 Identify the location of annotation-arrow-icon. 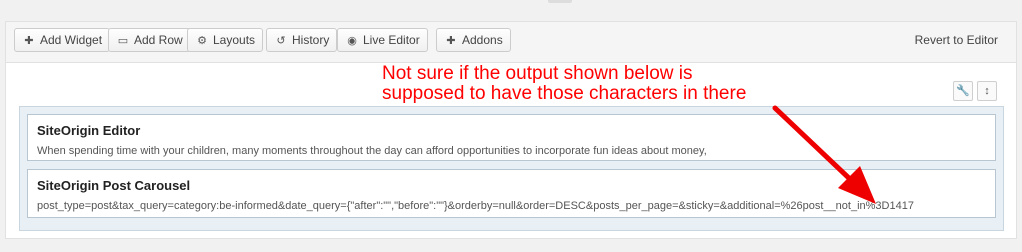
(824, 154).